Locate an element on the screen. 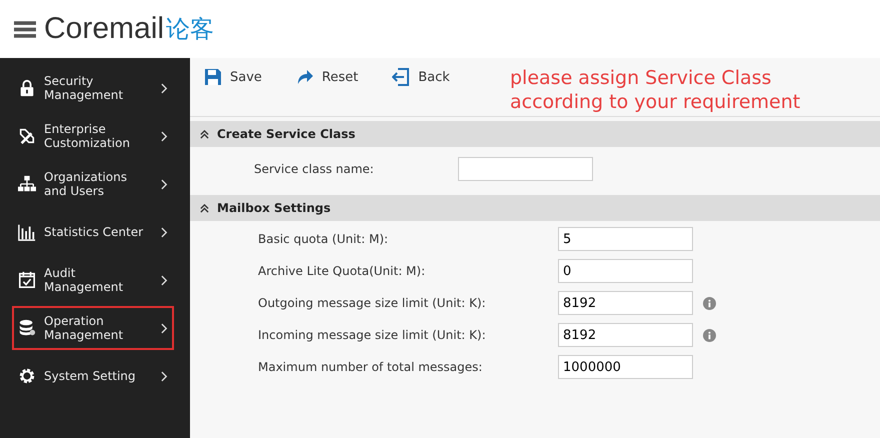 The width and height of the screenshot is (880, 438). sidebar-item-label: Statistics Center is located at coordinates (94, 232).